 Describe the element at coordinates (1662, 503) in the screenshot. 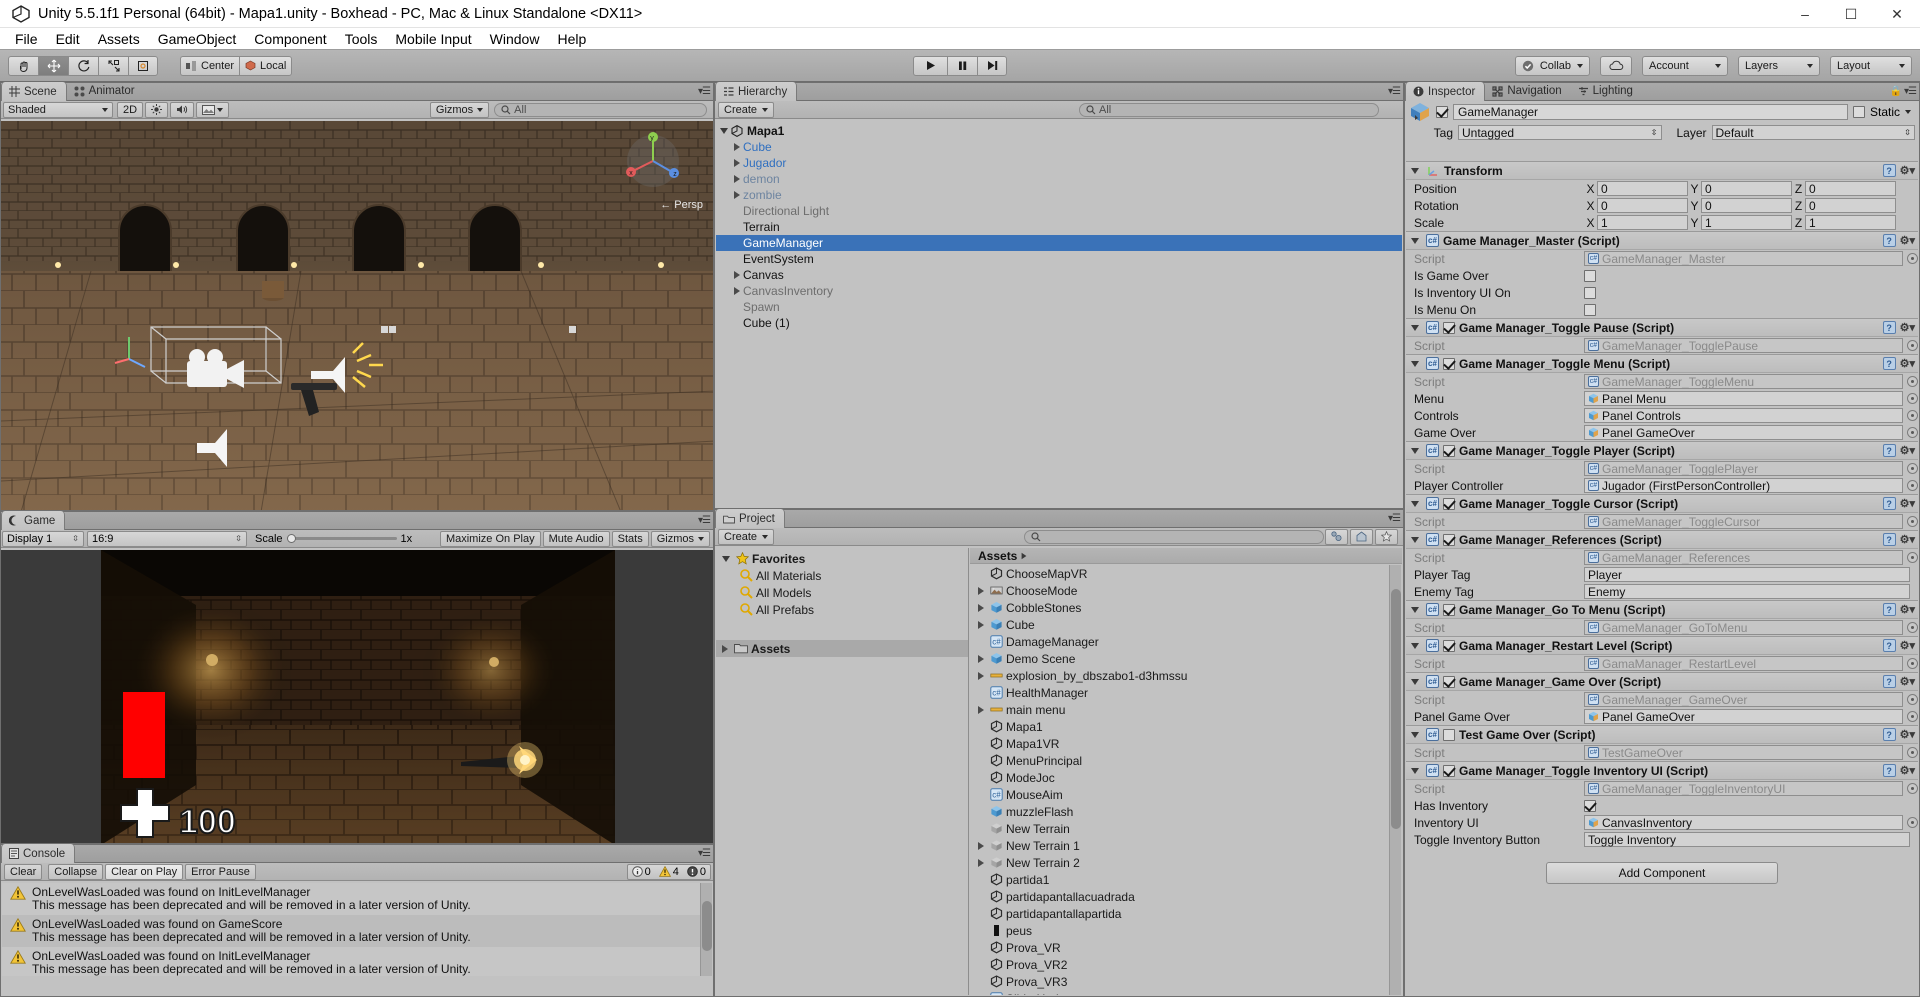

I see `component-header: c# Game Manager_Toggle Cursor (Script)? ⚙▾` at that location.